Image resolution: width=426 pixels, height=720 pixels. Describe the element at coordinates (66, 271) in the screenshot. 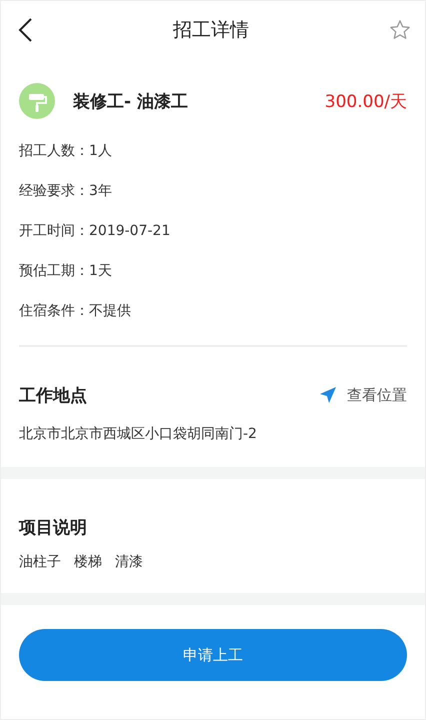

I see `detail-text: 预估工期：1天` at that location.